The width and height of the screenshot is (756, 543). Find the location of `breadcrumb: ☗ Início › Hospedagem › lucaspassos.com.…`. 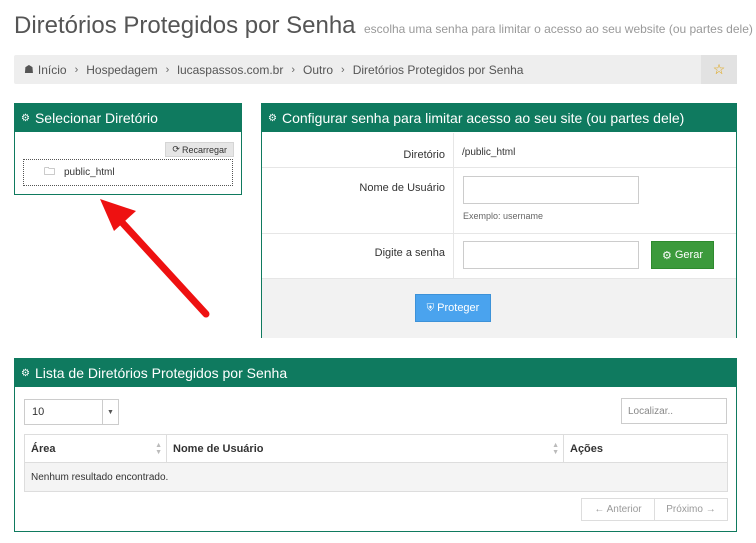

breadcrumb: ☗ Início › Hospedagem › lucaspassos.com.… is located at coordinates (375, 69).